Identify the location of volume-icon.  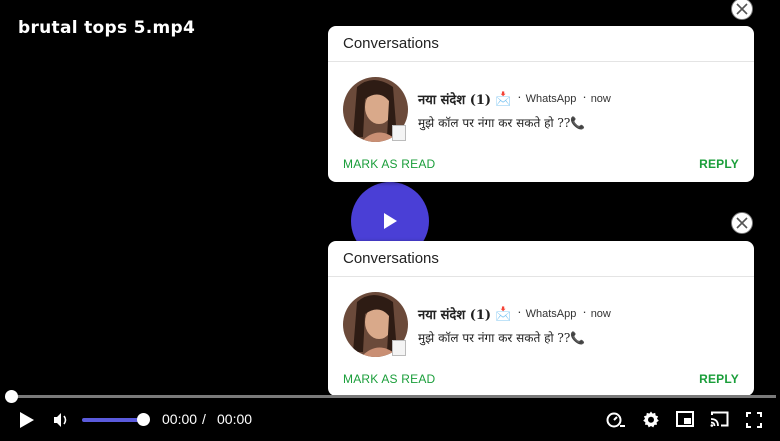
(60, 420).